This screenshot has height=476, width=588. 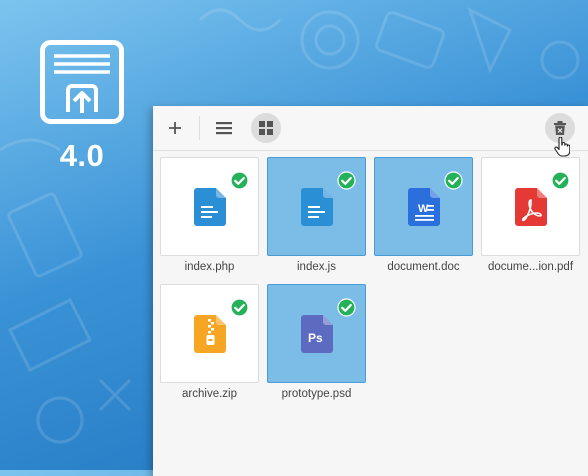 I want to click on brand-logo, so click(x=82, y=82).